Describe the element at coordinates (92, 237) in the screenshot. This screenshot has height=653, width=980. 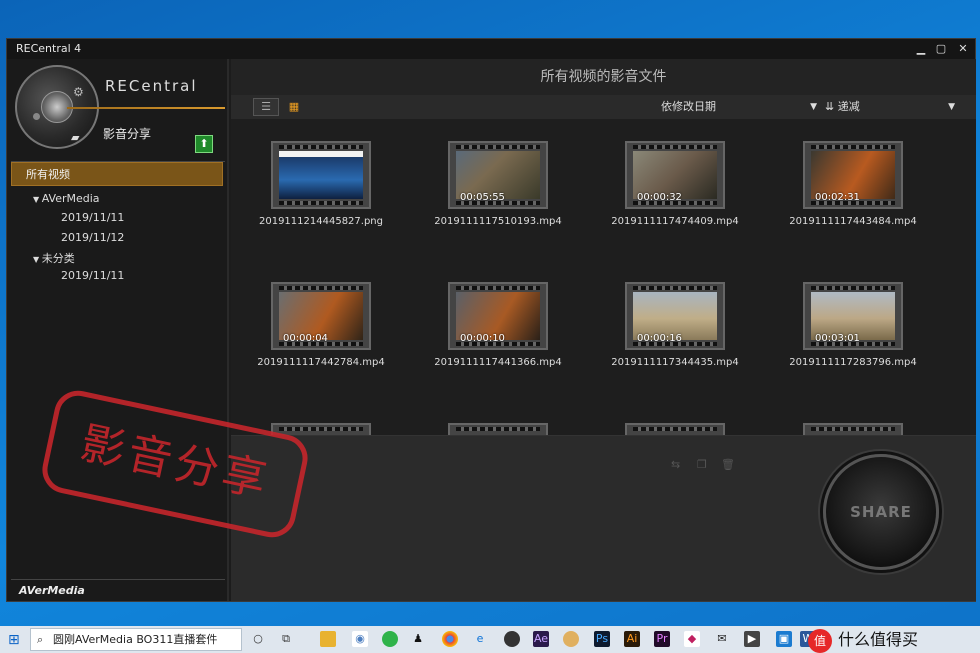
I see `tree-item-date: 2019/11/12` at that location.